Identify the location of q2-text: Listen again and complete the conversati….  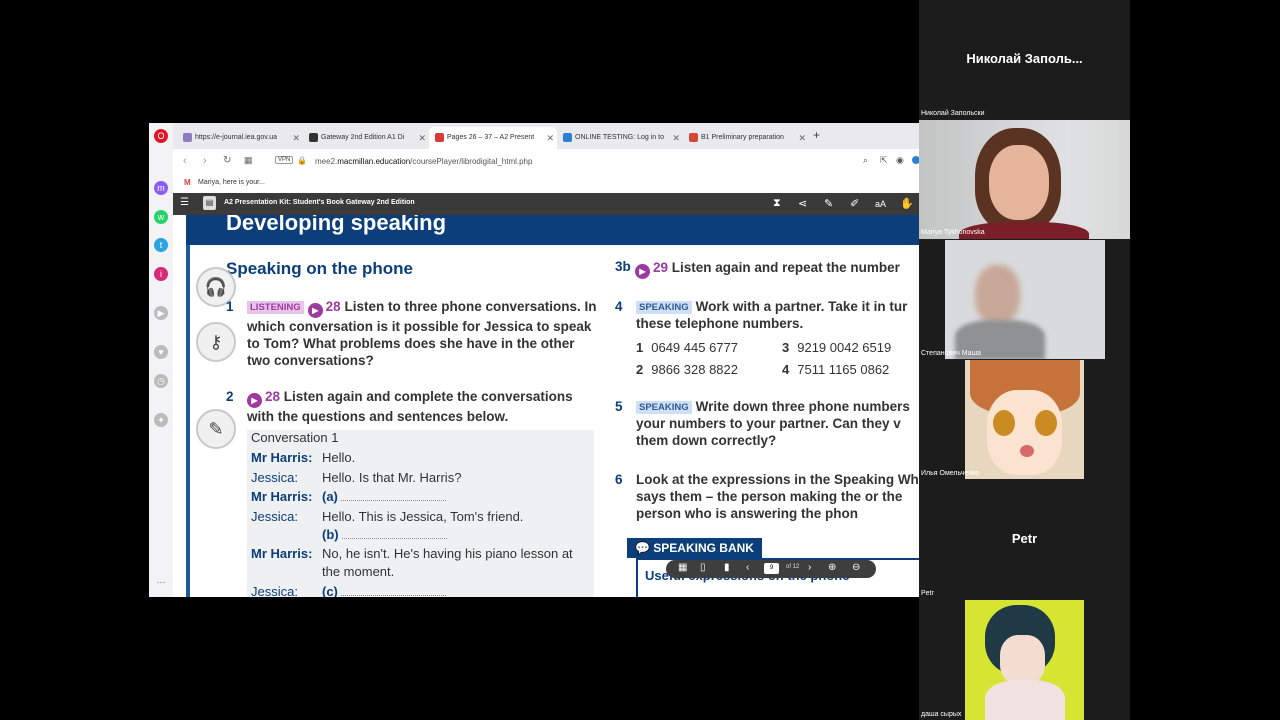
(410, 406).